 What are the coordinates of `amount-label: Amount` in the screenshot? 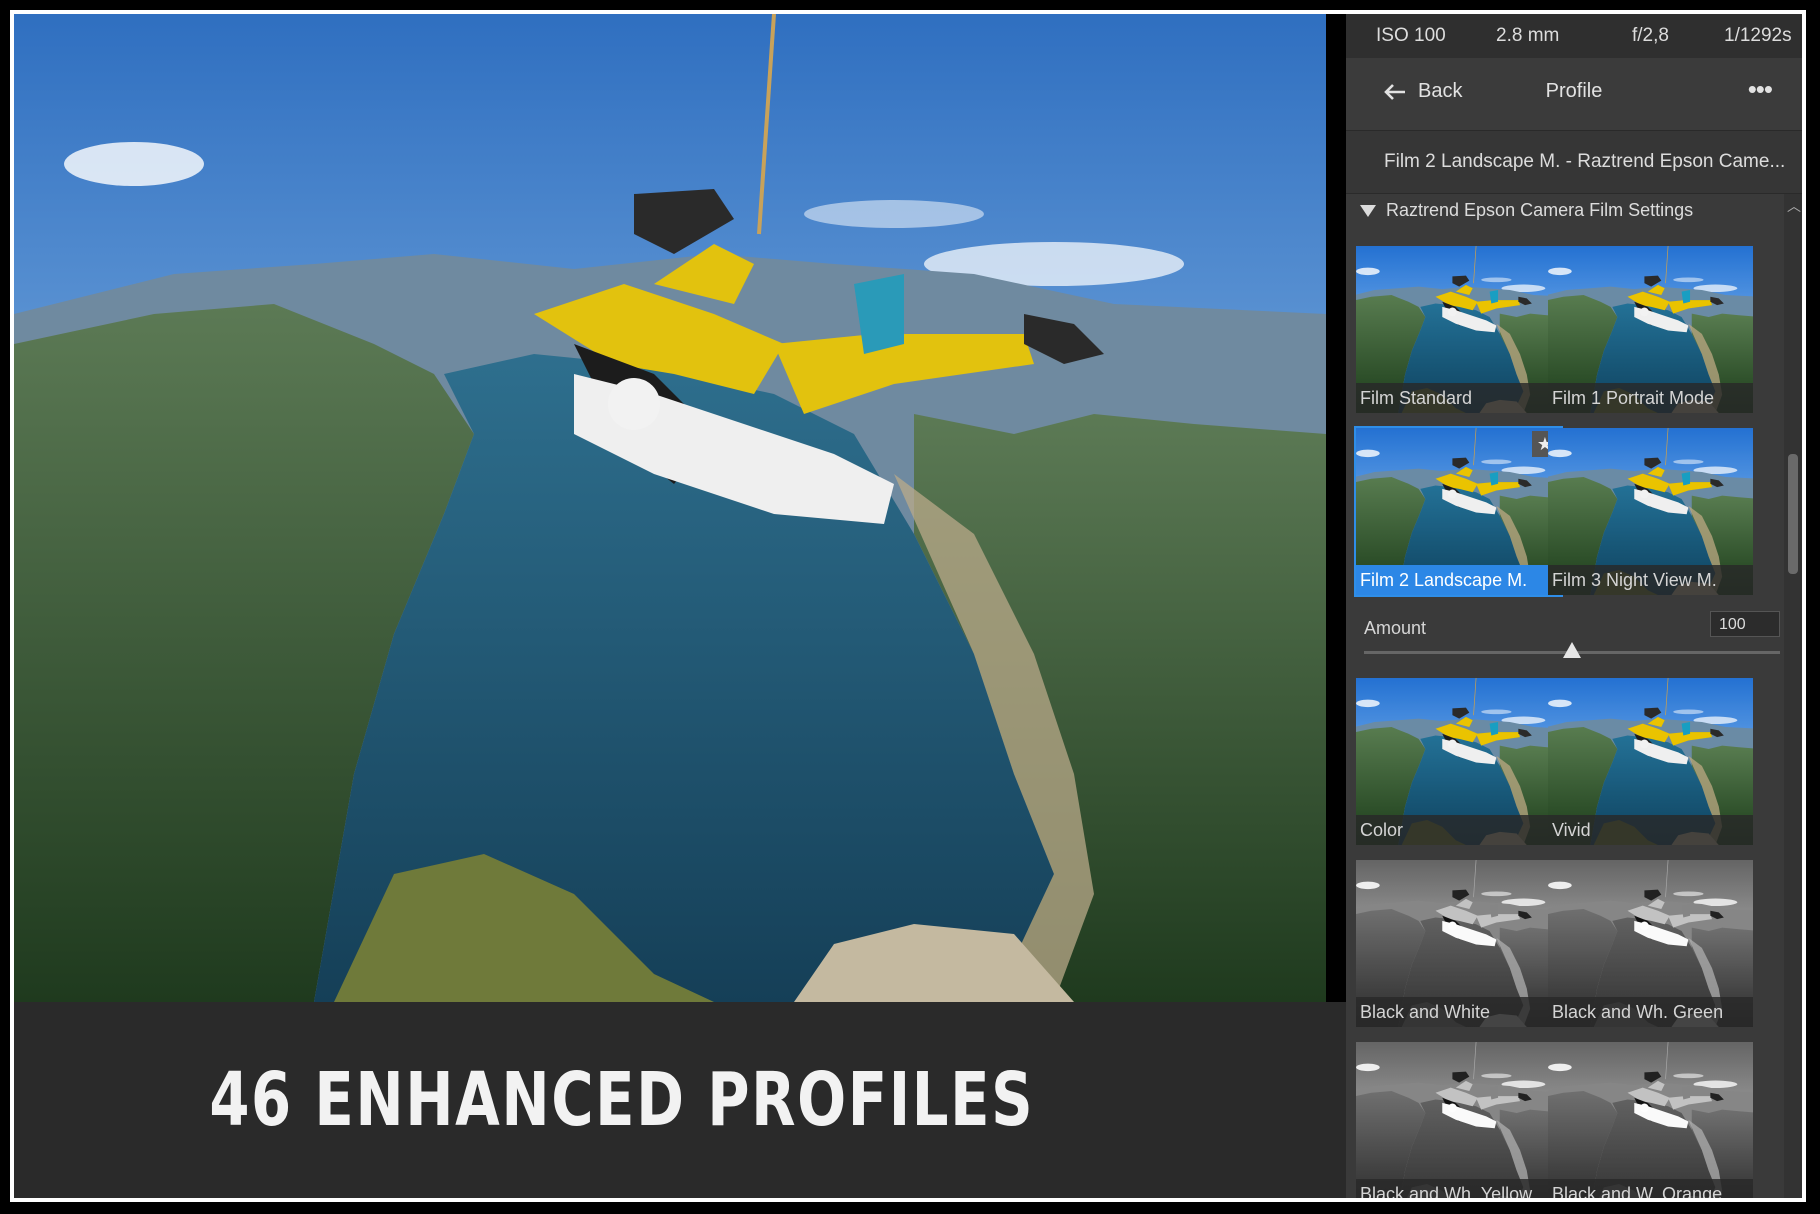 It's located at (1395, 628).